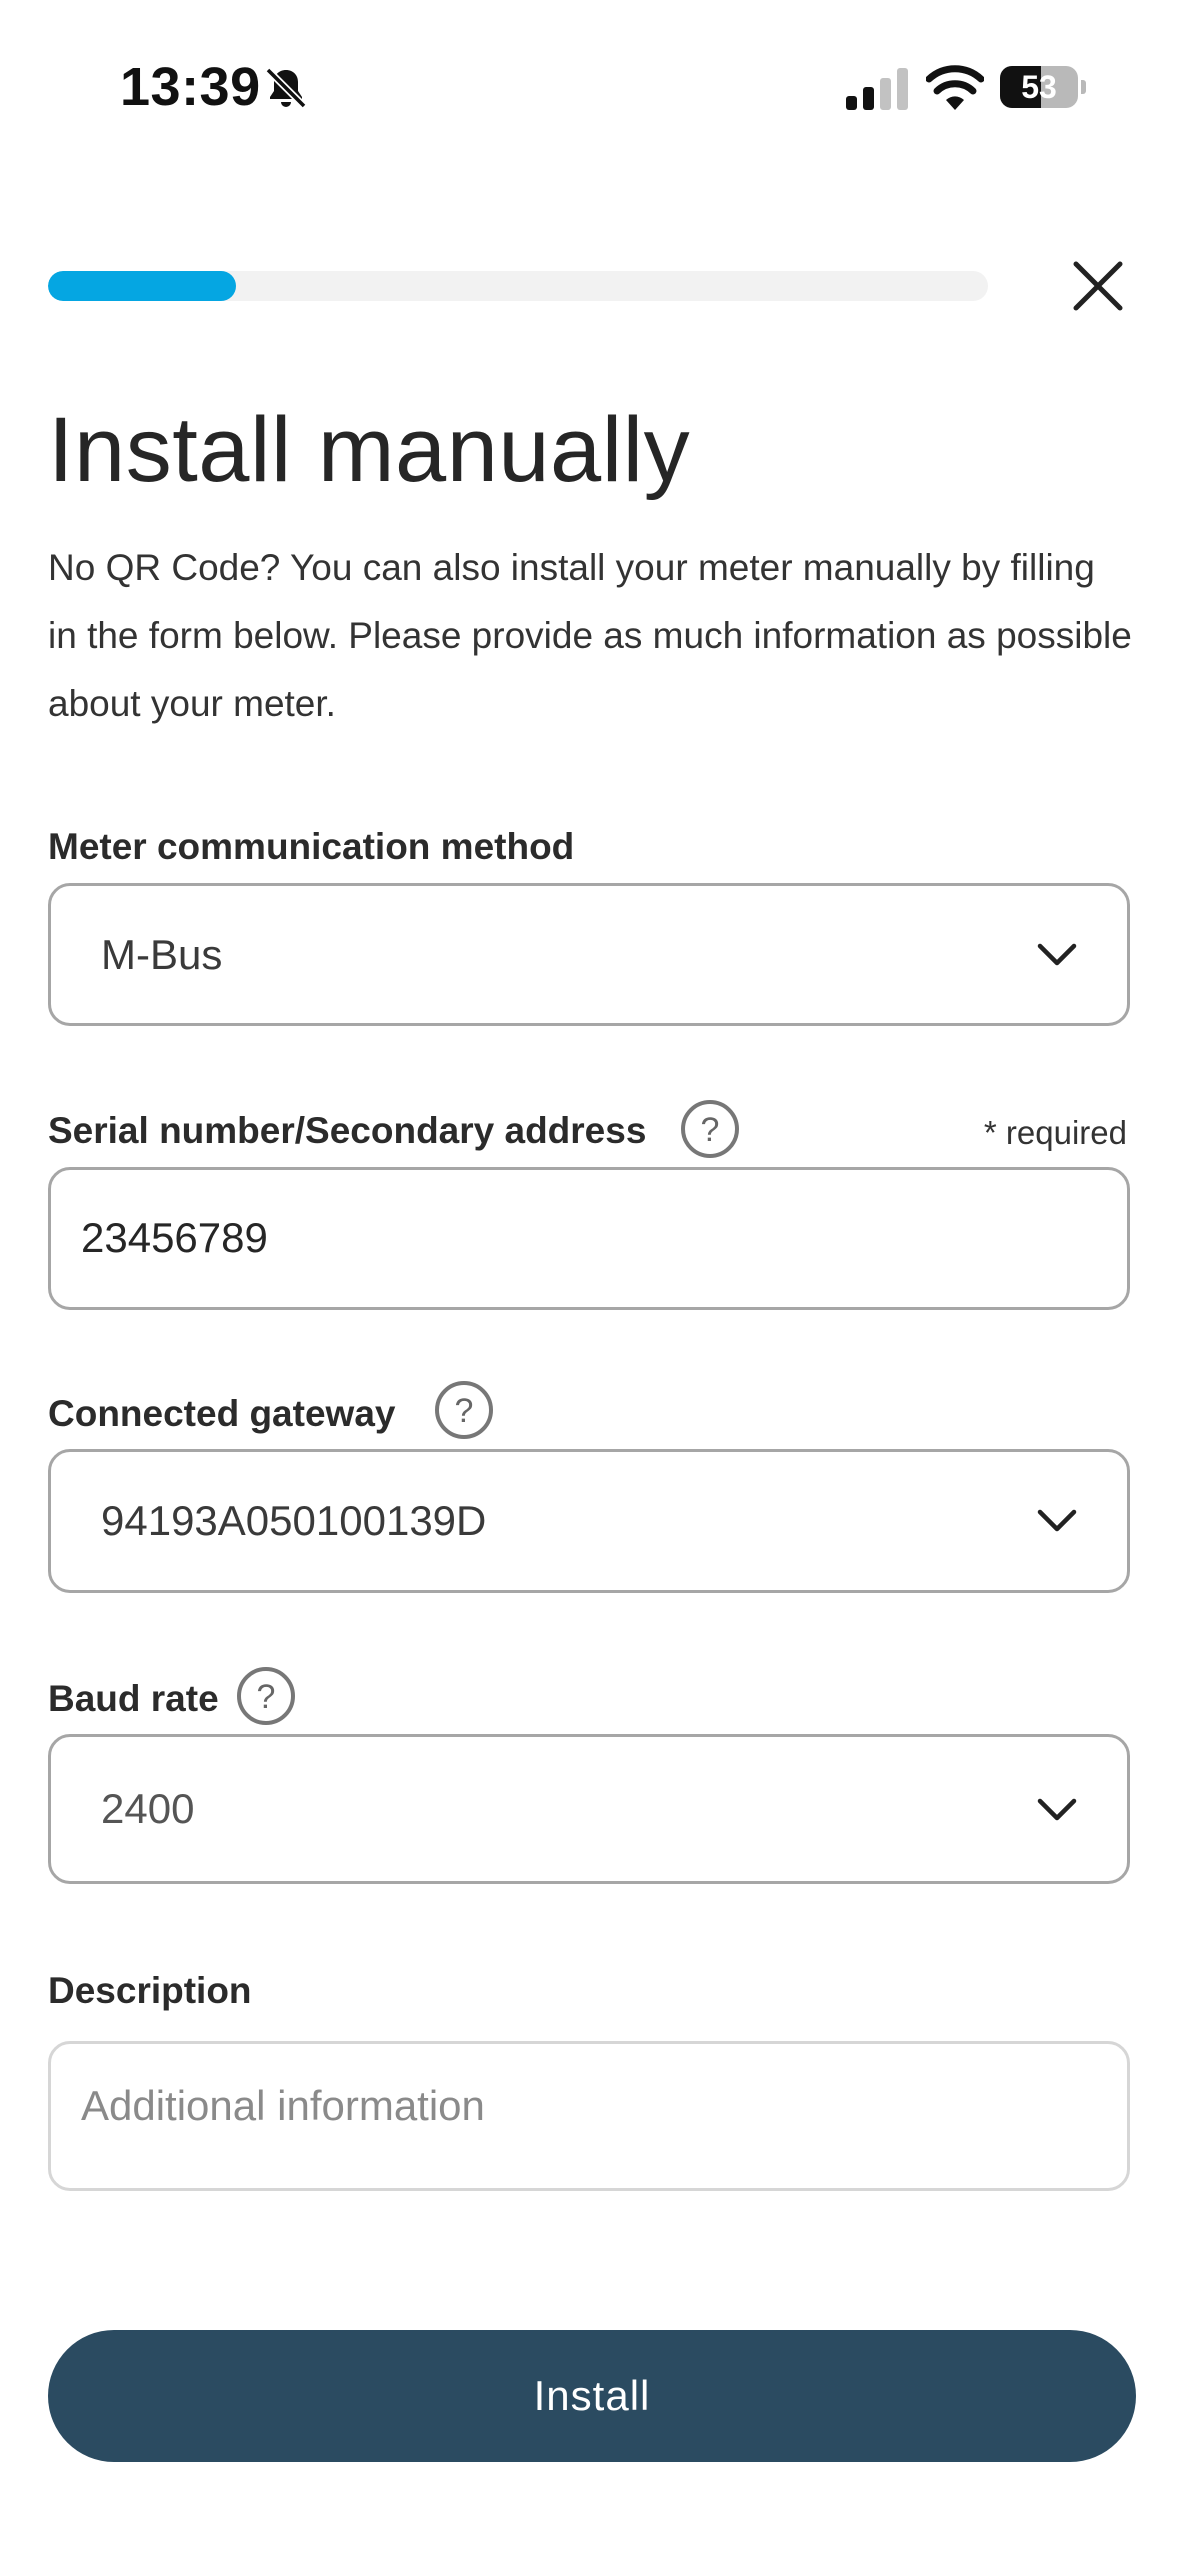 This screenshot has width=1179, height=2556. I want to click on baud-rate-help-icon: ?, so click(266, 1696).